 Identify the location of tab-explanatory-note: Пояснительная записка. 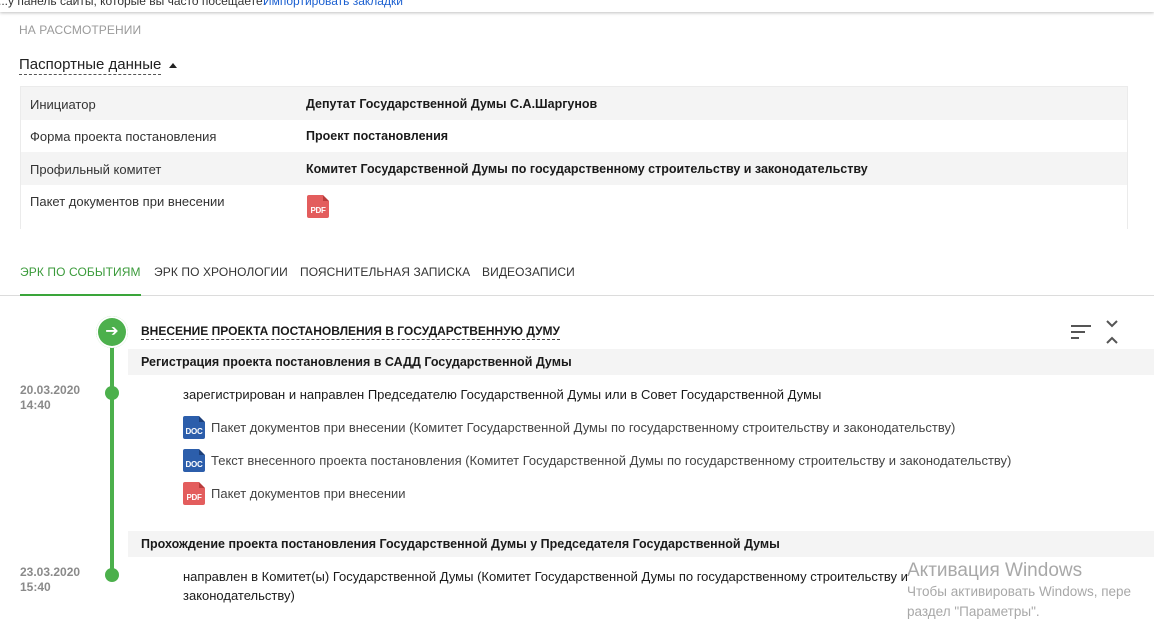
(385, 279).